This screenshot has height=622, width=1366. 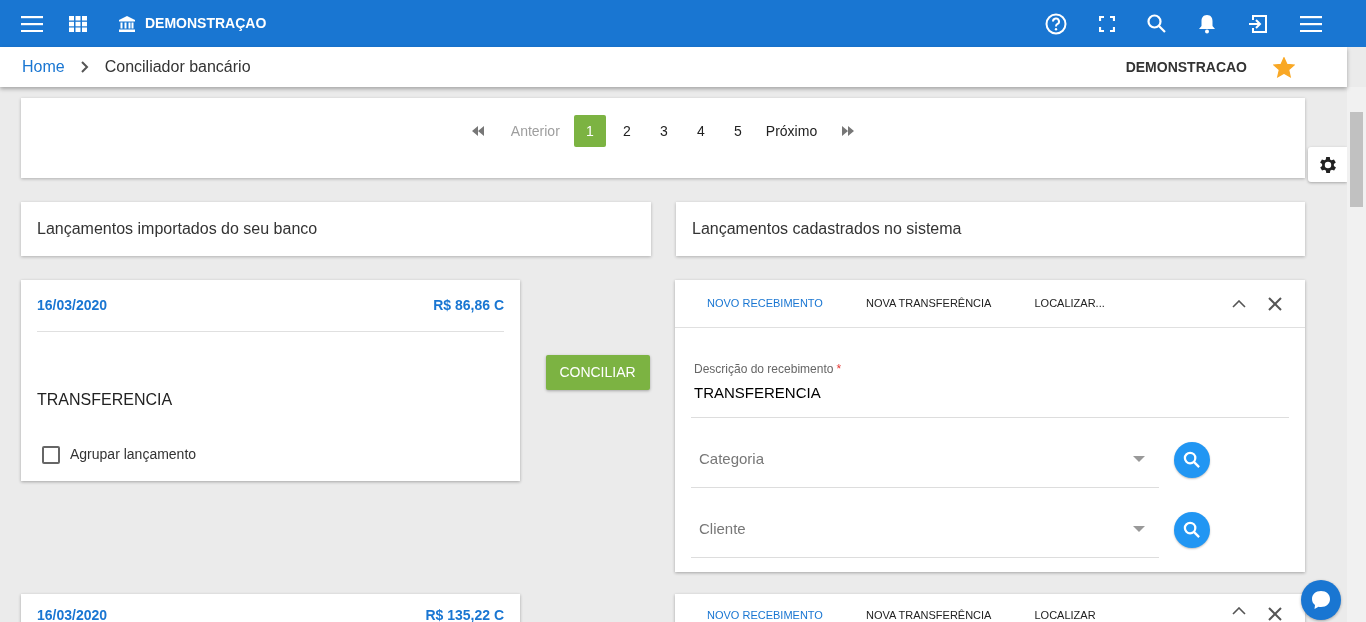 What do you see at coordinates (84, 67) in the screenshot?
I see `chevron-right-icon` at bounding box center [84, 67].